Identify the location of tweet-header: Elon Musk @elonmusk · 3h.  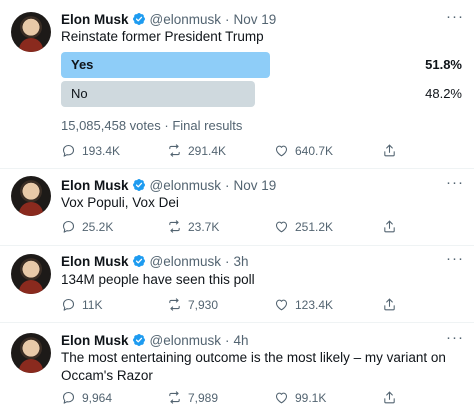
(155, 261).